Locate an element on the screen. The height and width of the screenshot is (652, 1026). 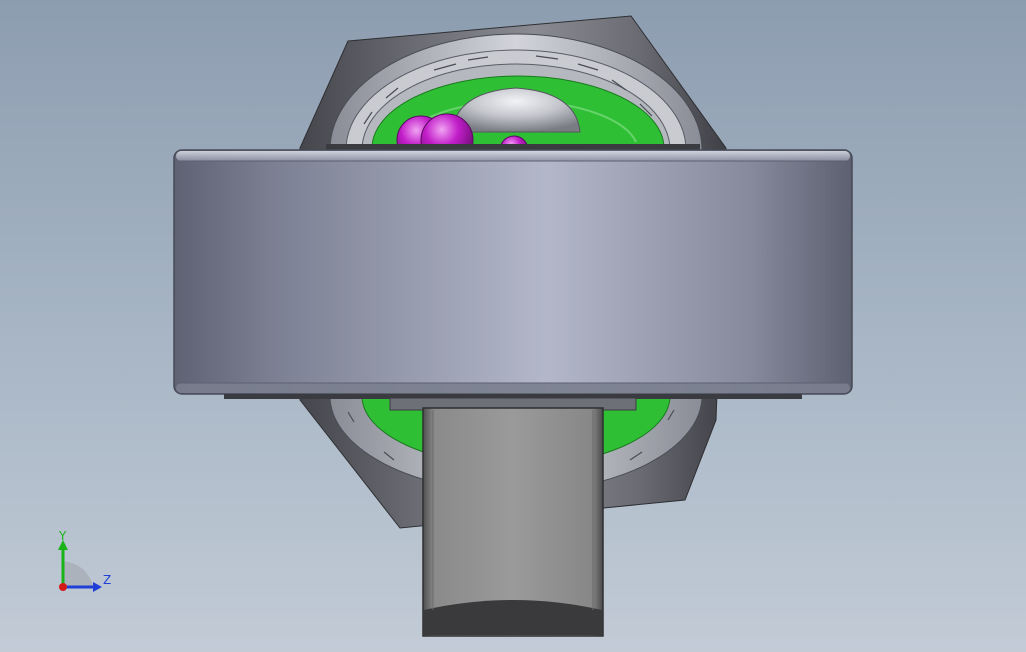
orientation-triad: Y Z is located at coordinates (84, 560).